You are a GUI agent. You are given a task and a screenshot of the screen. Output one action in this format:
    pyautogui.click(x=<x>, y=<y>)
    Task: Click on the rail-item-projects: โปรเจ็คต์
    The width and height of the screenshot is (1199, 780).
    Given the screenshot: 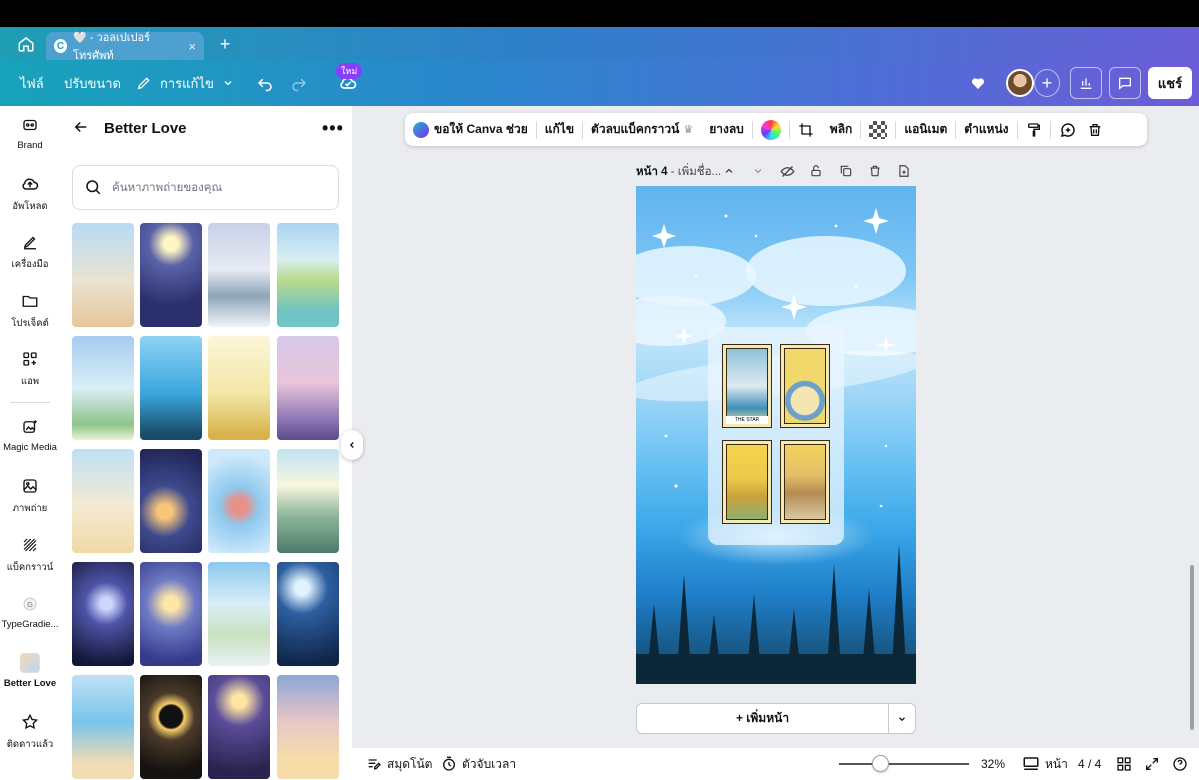 What is the action you would take?
    pyautogui.click(x=30, y=310)
    